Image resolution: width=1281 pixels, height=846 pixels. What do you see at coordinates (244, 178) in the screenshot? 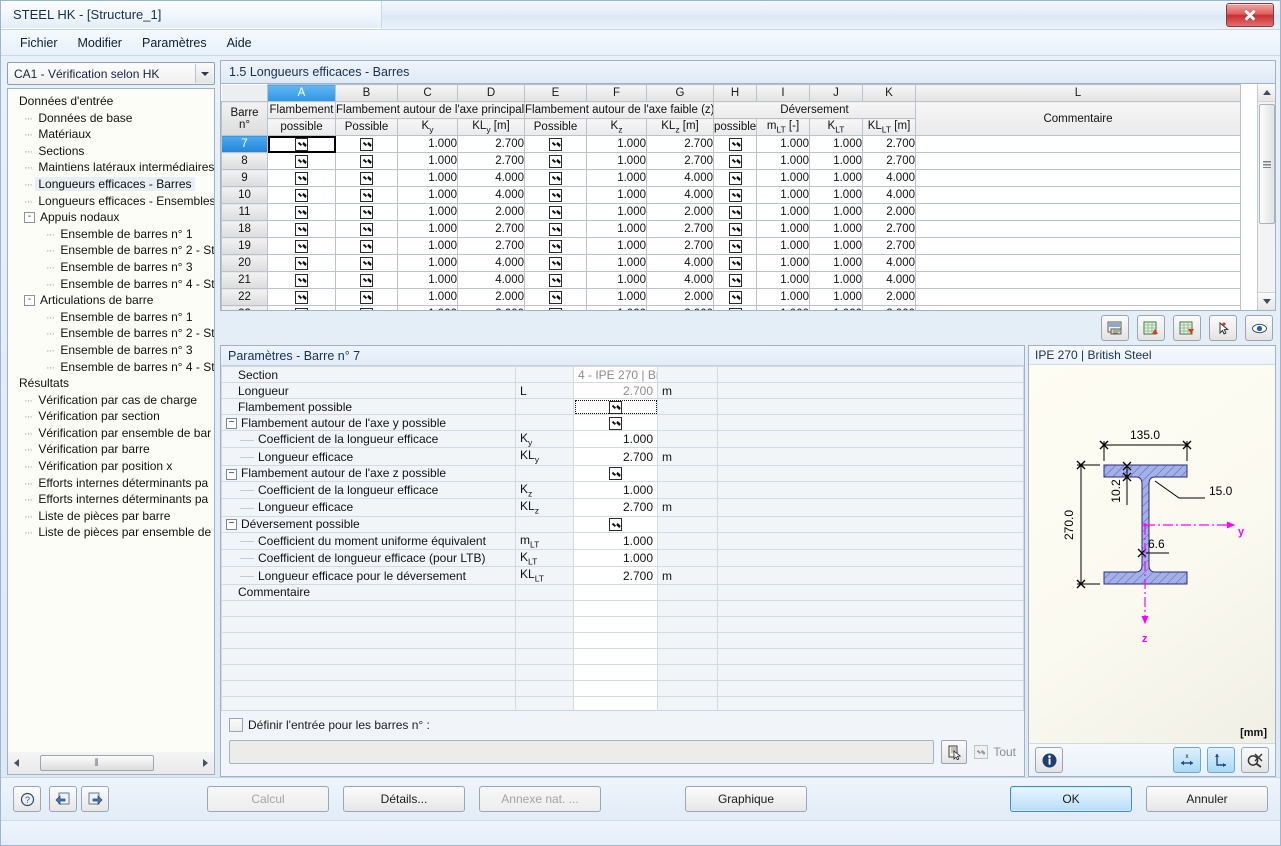
I see `row-header: 9` at bounding box center [244, 178].